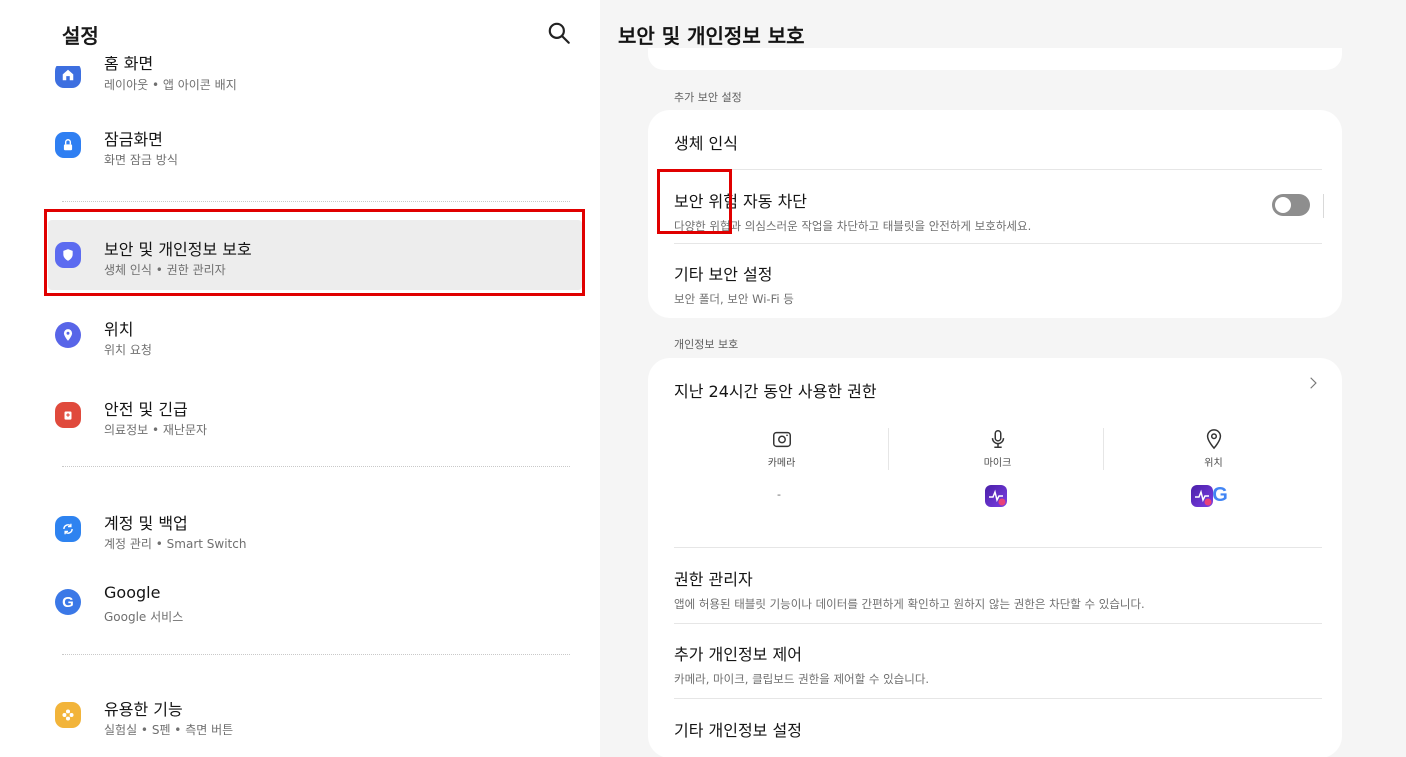  I want to click on camera-icon, so click(781, 439).